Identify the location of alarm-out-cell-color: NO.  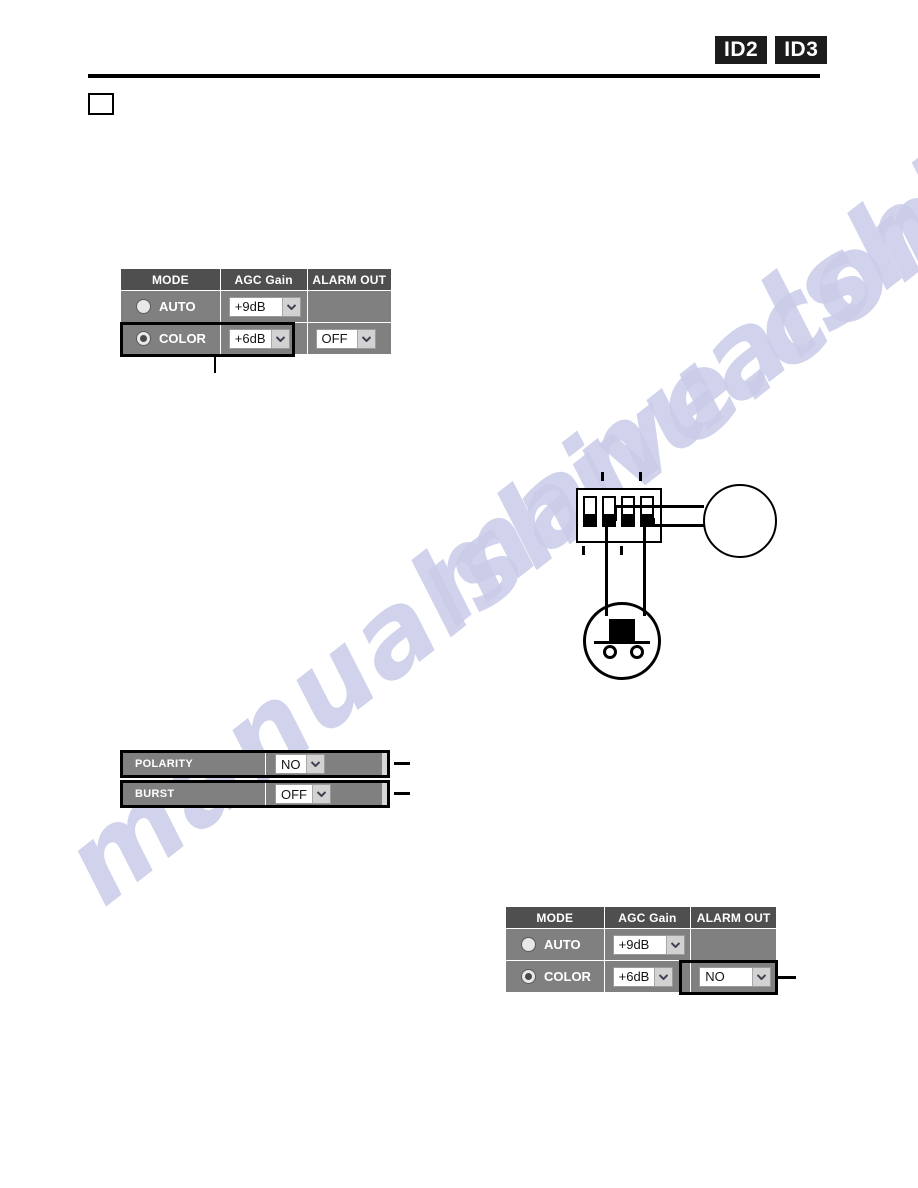
(733, 976).